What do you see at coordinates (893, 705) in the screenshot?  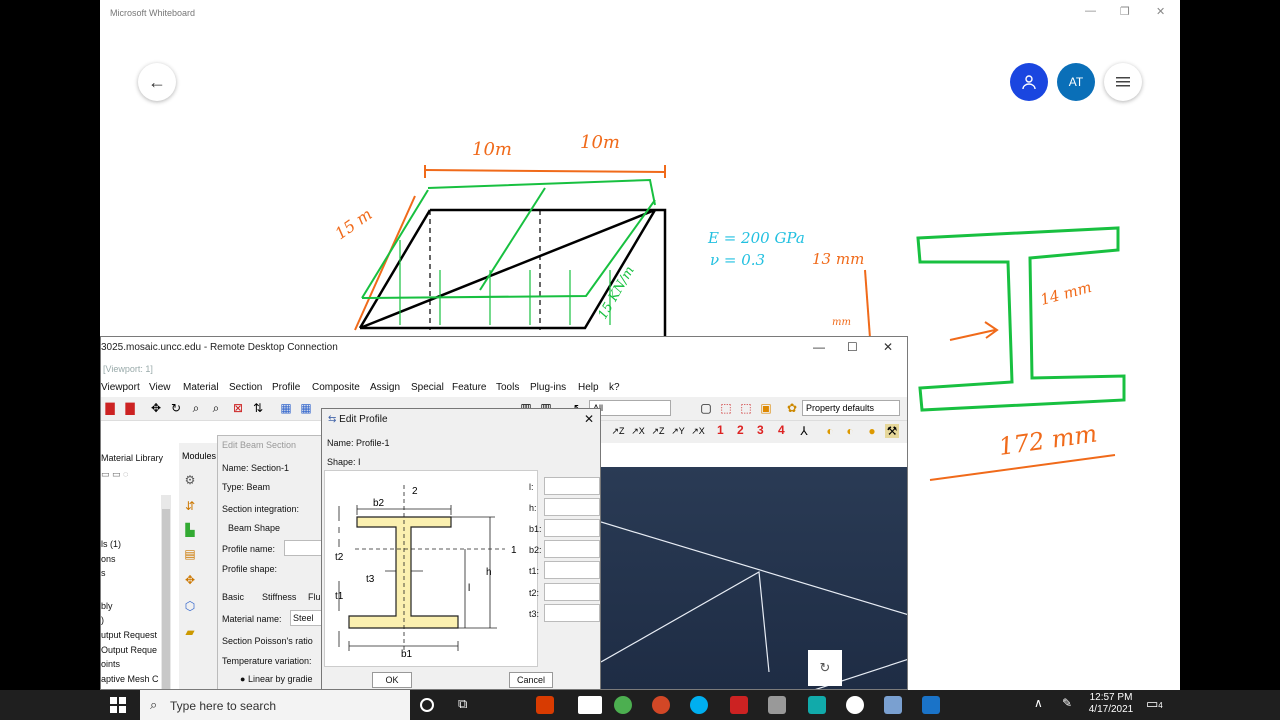 I see `remote-desktop-icon` at bounding box center [893, 705].